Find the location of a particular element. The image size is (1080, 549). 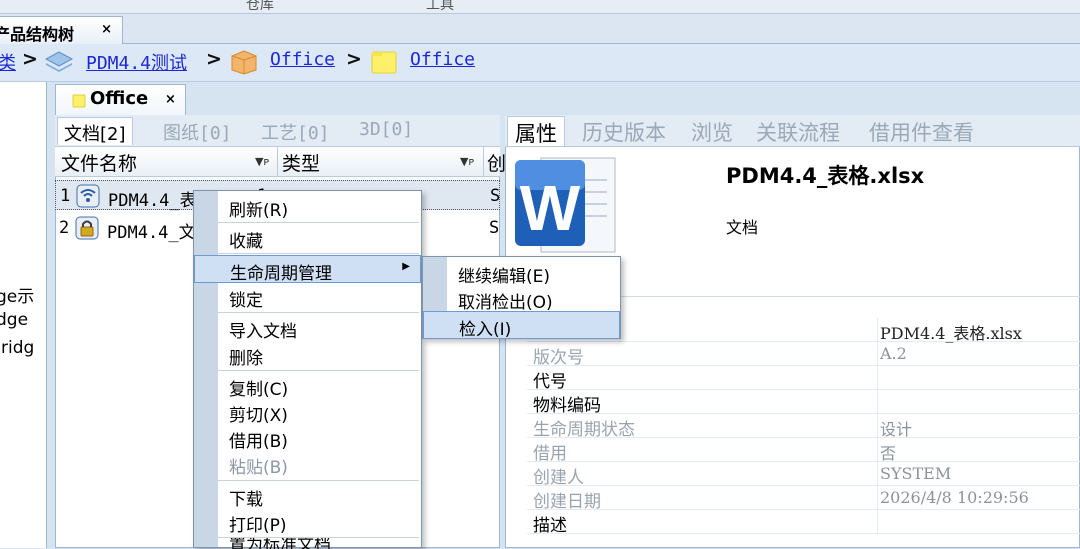

box-icon is located at coordinates (244, 62).